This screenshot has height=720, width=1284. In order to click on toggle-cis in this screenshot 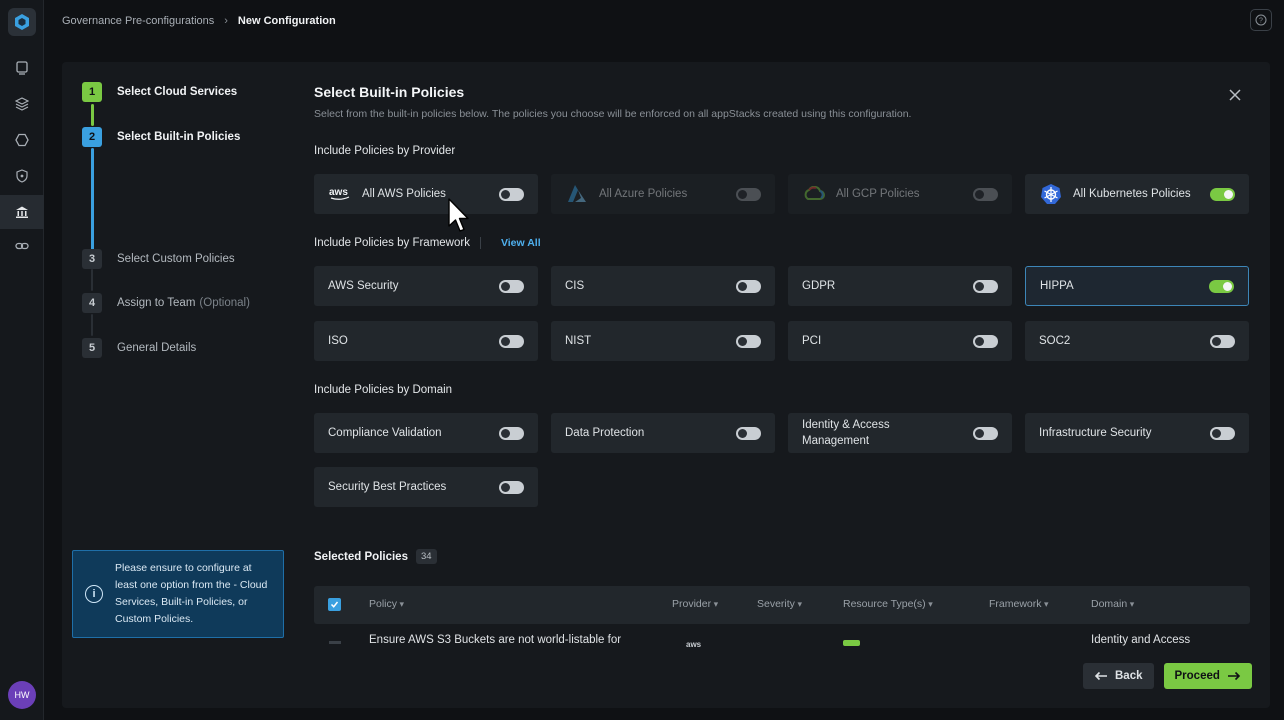, I will do `click(748, 286)`.